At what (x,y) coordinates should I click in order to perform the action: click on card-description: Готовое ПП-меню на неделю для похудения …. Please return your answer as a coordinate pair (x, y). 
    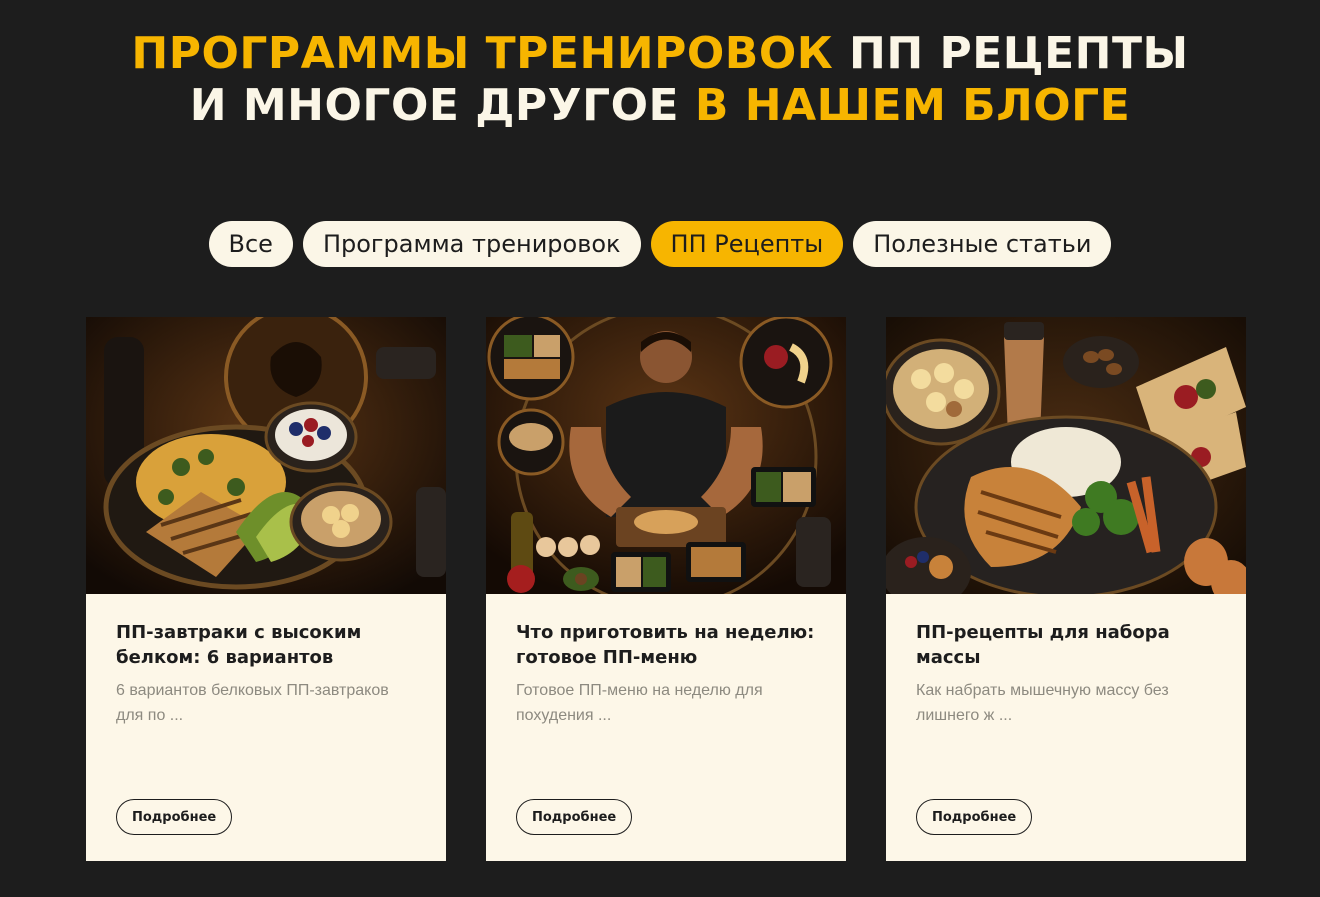
    Looking at the image, I should click on (639, 703).